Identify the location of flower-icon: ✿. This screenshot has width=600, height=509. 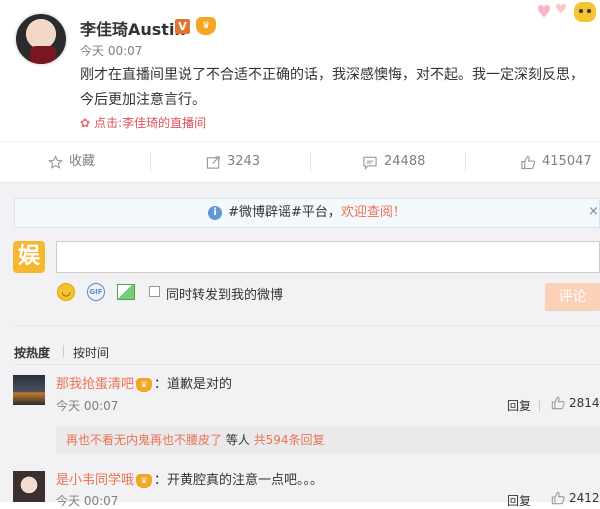
(85, 123).